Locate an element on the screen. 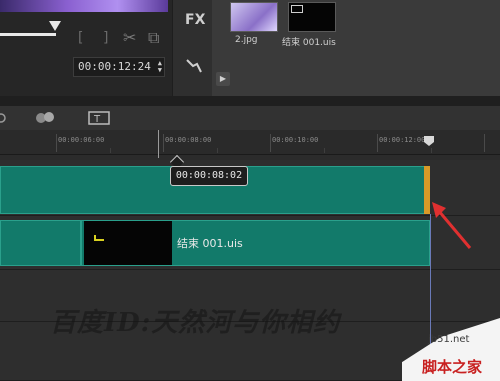 The image size is (500, 381). library-item-label: 2.jpg is located at coordinates (246, 40).